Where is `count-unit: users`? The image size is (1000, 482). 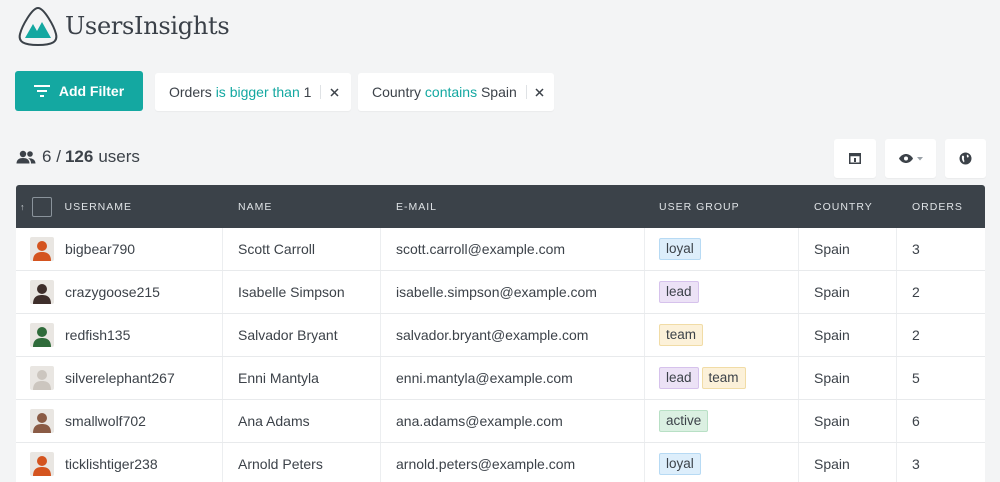
count-unit: users is located at coordinates (119, 156).